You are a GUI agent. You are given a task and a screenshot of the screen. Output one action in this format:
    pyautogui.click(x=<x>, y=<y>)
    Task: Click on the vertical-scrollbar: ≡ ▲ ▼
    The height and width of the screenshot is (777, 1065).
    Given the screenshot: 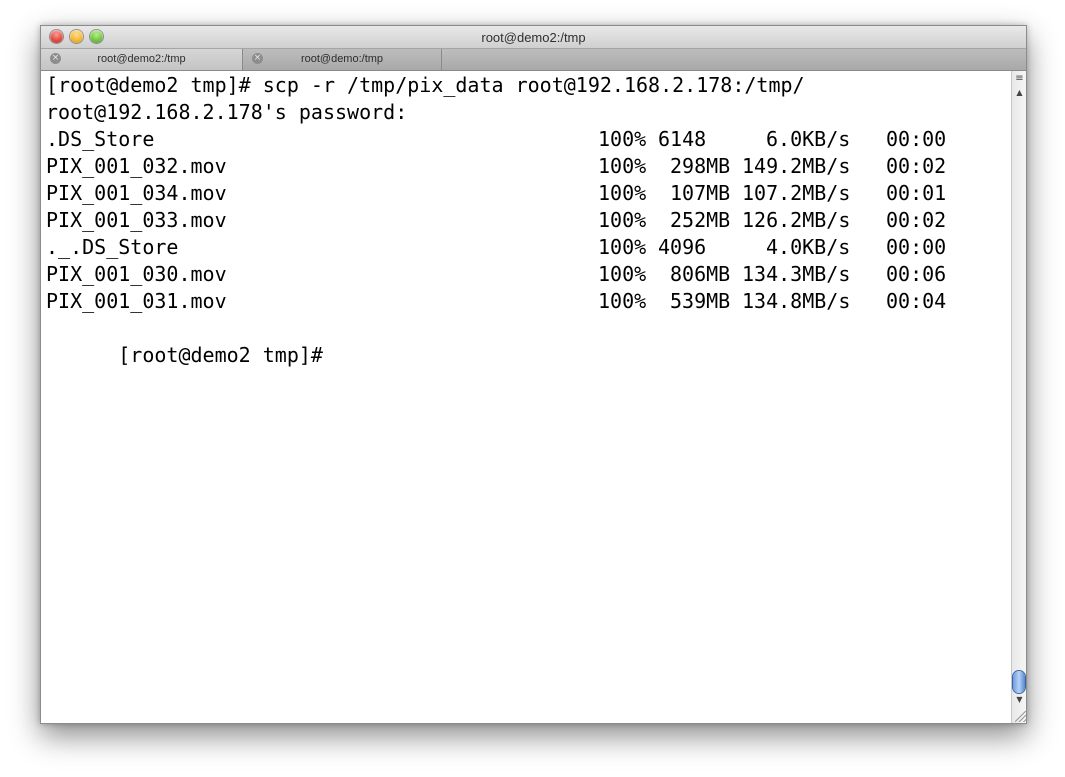 What is the action you would take?
    pyautogui.click(x=1018, y=397)
    